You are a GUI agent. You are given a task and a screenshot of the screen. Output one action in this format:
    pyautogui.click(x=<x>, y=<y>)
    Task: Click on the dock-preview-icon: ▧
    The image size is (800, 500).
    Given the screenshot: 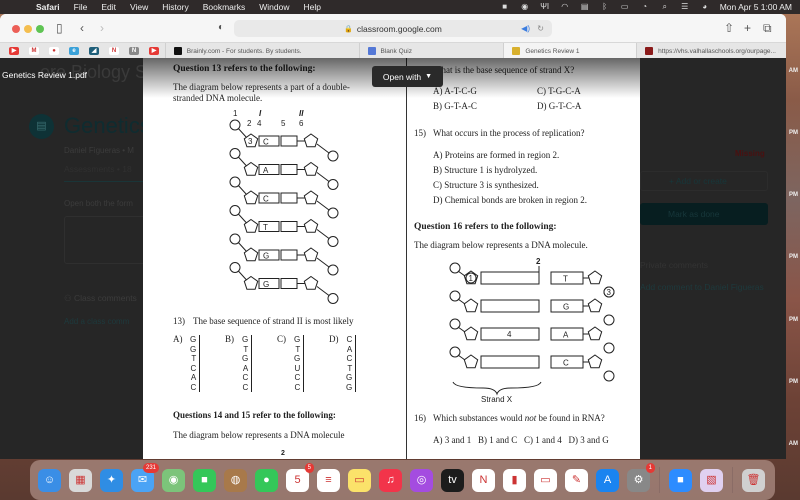 What is the action you would take?
    pyautogui.click(x=711, y=480)
    